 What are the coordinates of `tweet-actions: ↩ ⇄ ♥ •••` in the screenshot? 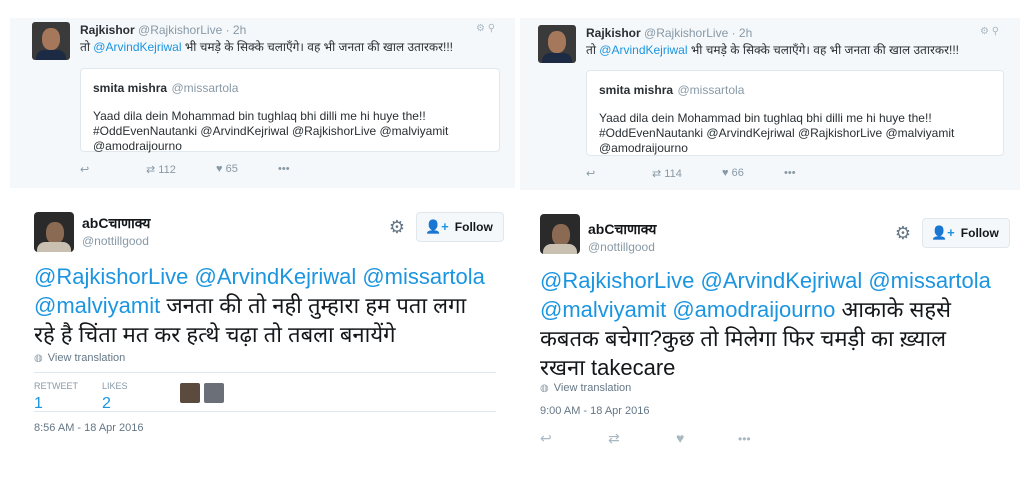 It's located at (670, 439).